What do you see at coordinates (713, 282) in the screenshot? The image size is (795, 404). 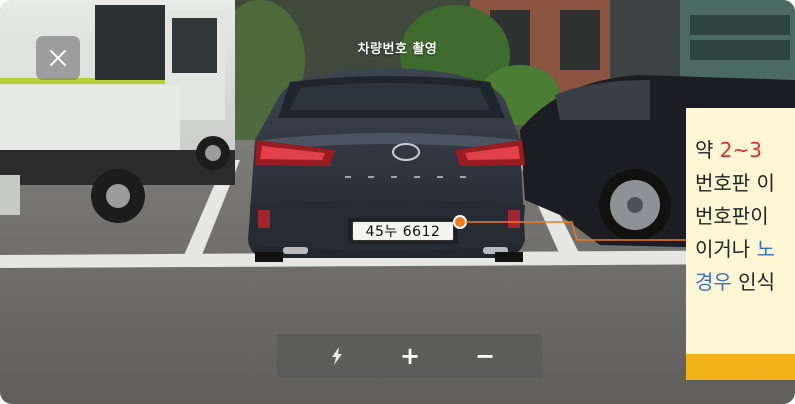 I see `guide-line-5-highlight: 경우` at bounding box center [713, 282].